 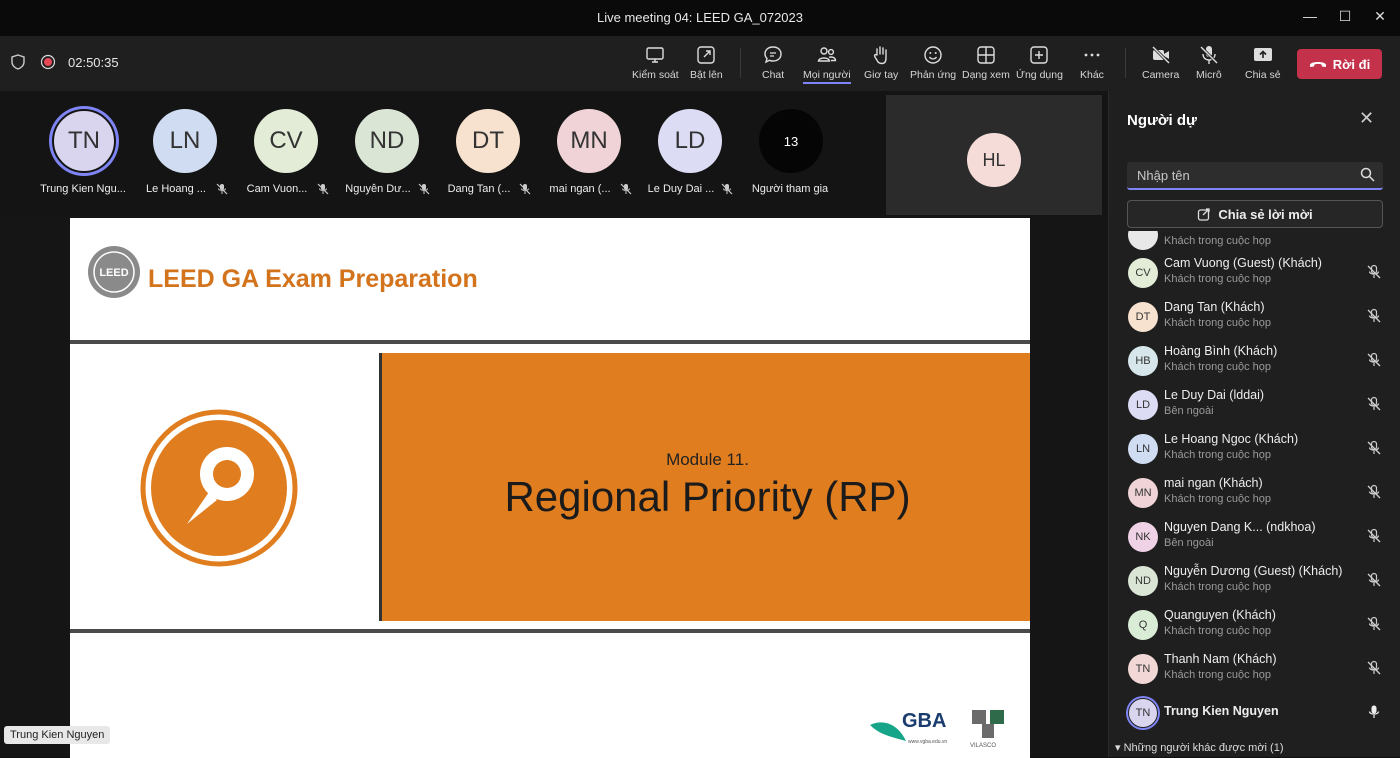 What do you see at coordinates (986, 55) in the screenshot?
I see `grid-view-icon` at bounding box center [986, 55].